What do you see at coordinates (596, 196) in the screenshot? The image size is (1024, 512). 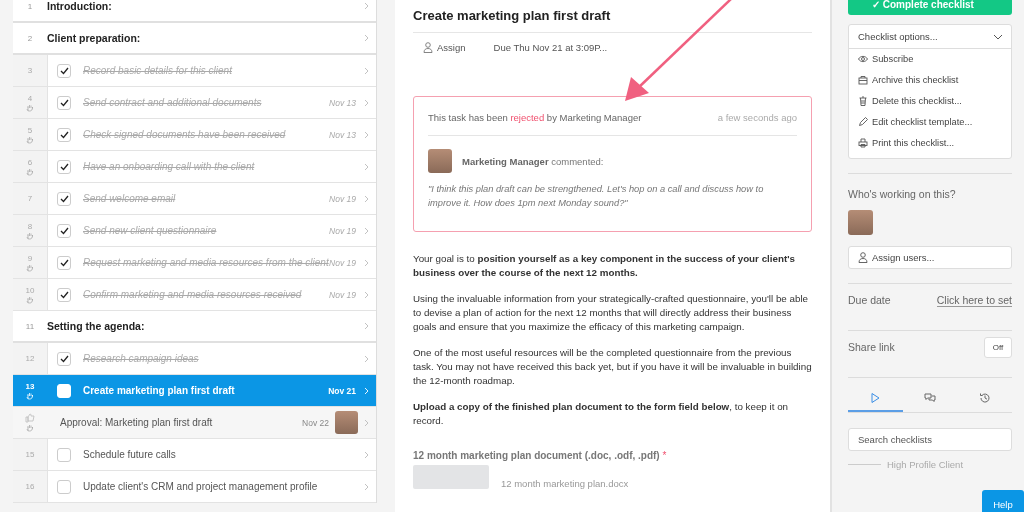 I see `comment-text: "I think this plan draft can be strengthened. Let's hop on a call and discuss how to improve it. How does 1pm next Monday sound?"` at bounding box center [596, 196].